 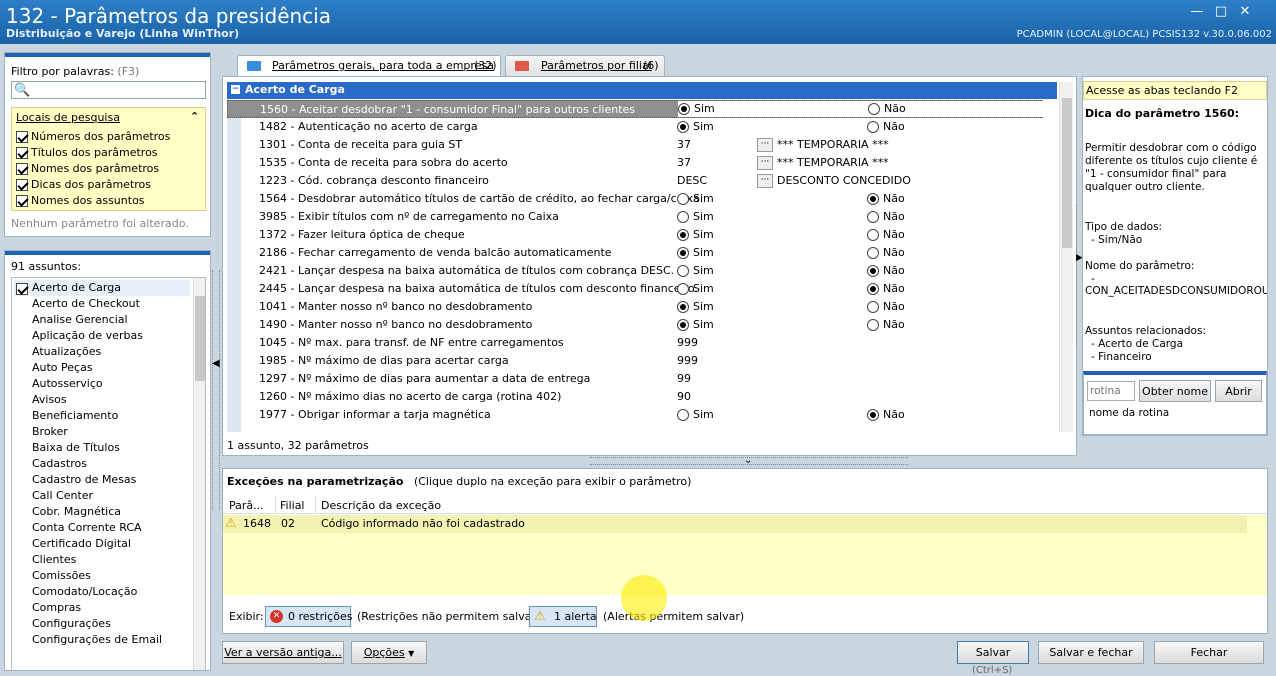 I want to click on close-button: Fechar, so click(x=1209, y=652).